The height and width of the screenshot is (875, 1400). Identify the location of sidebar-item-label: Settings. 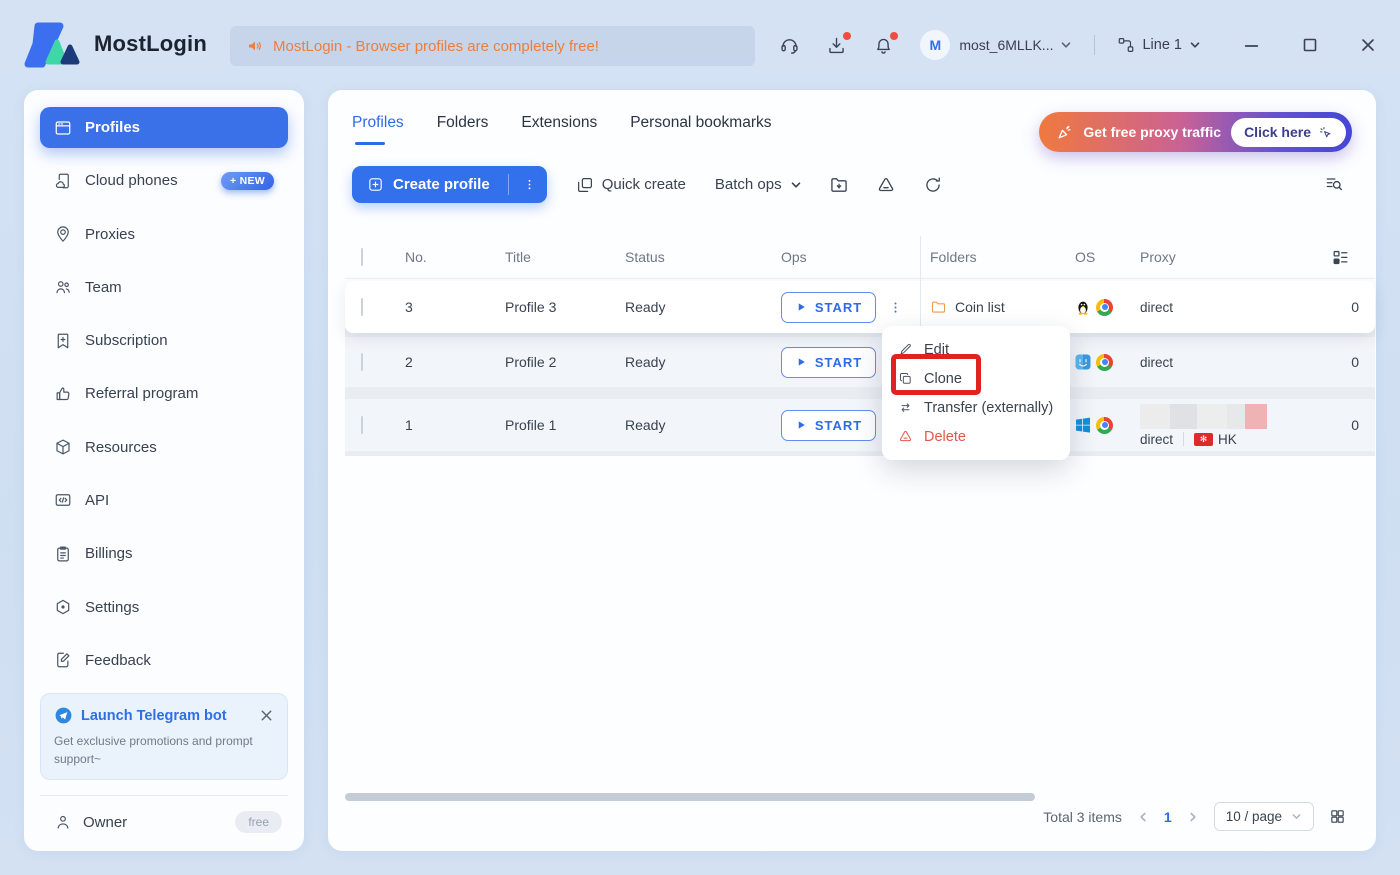
(112, 607).